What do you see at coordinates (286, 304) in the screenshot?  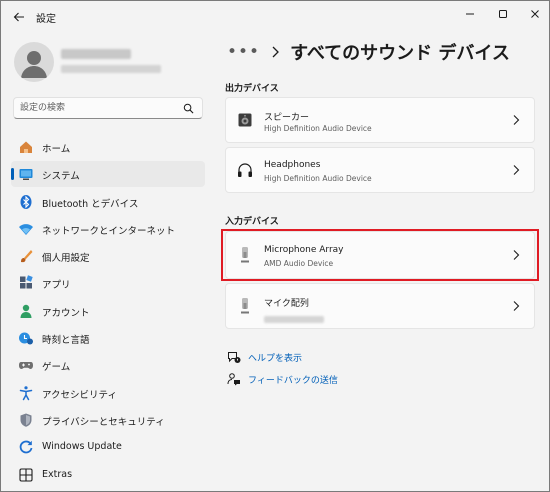 I see `device-name: マイク配列` at bounding box center [286, 304].